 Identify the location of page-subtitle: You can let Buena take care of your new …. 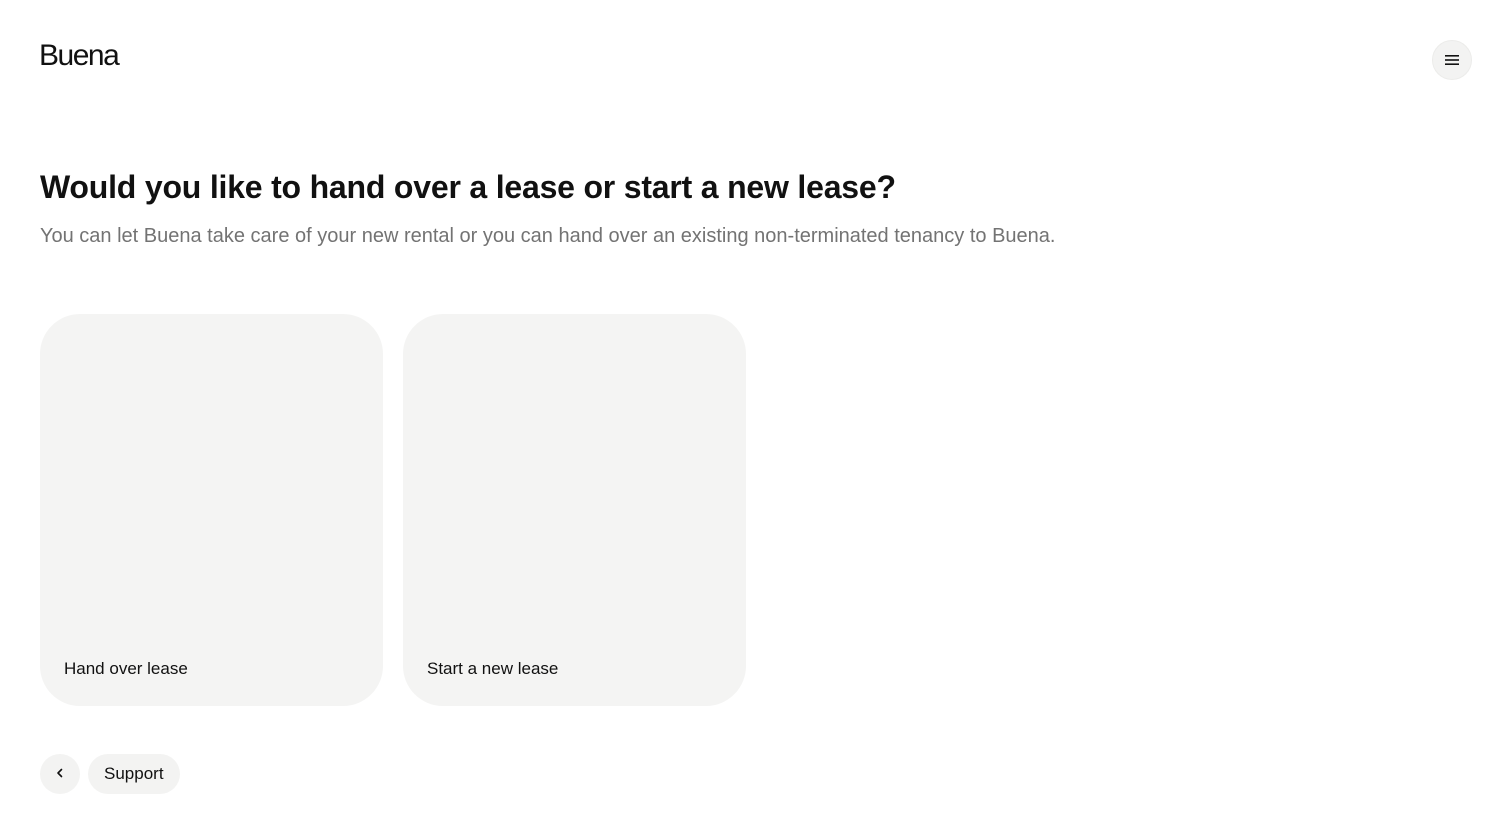
(548, 236).